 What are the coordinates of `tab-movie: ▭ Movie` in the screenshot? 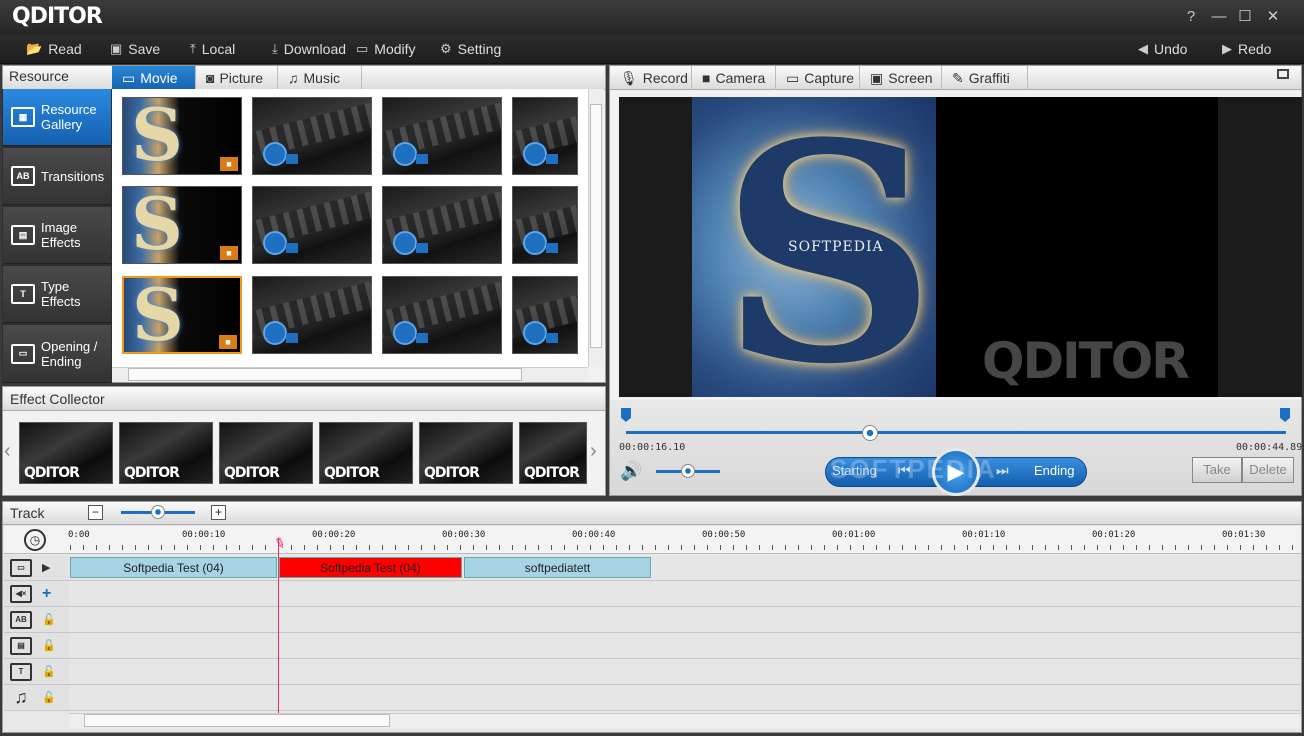 It's located at (154, 78).